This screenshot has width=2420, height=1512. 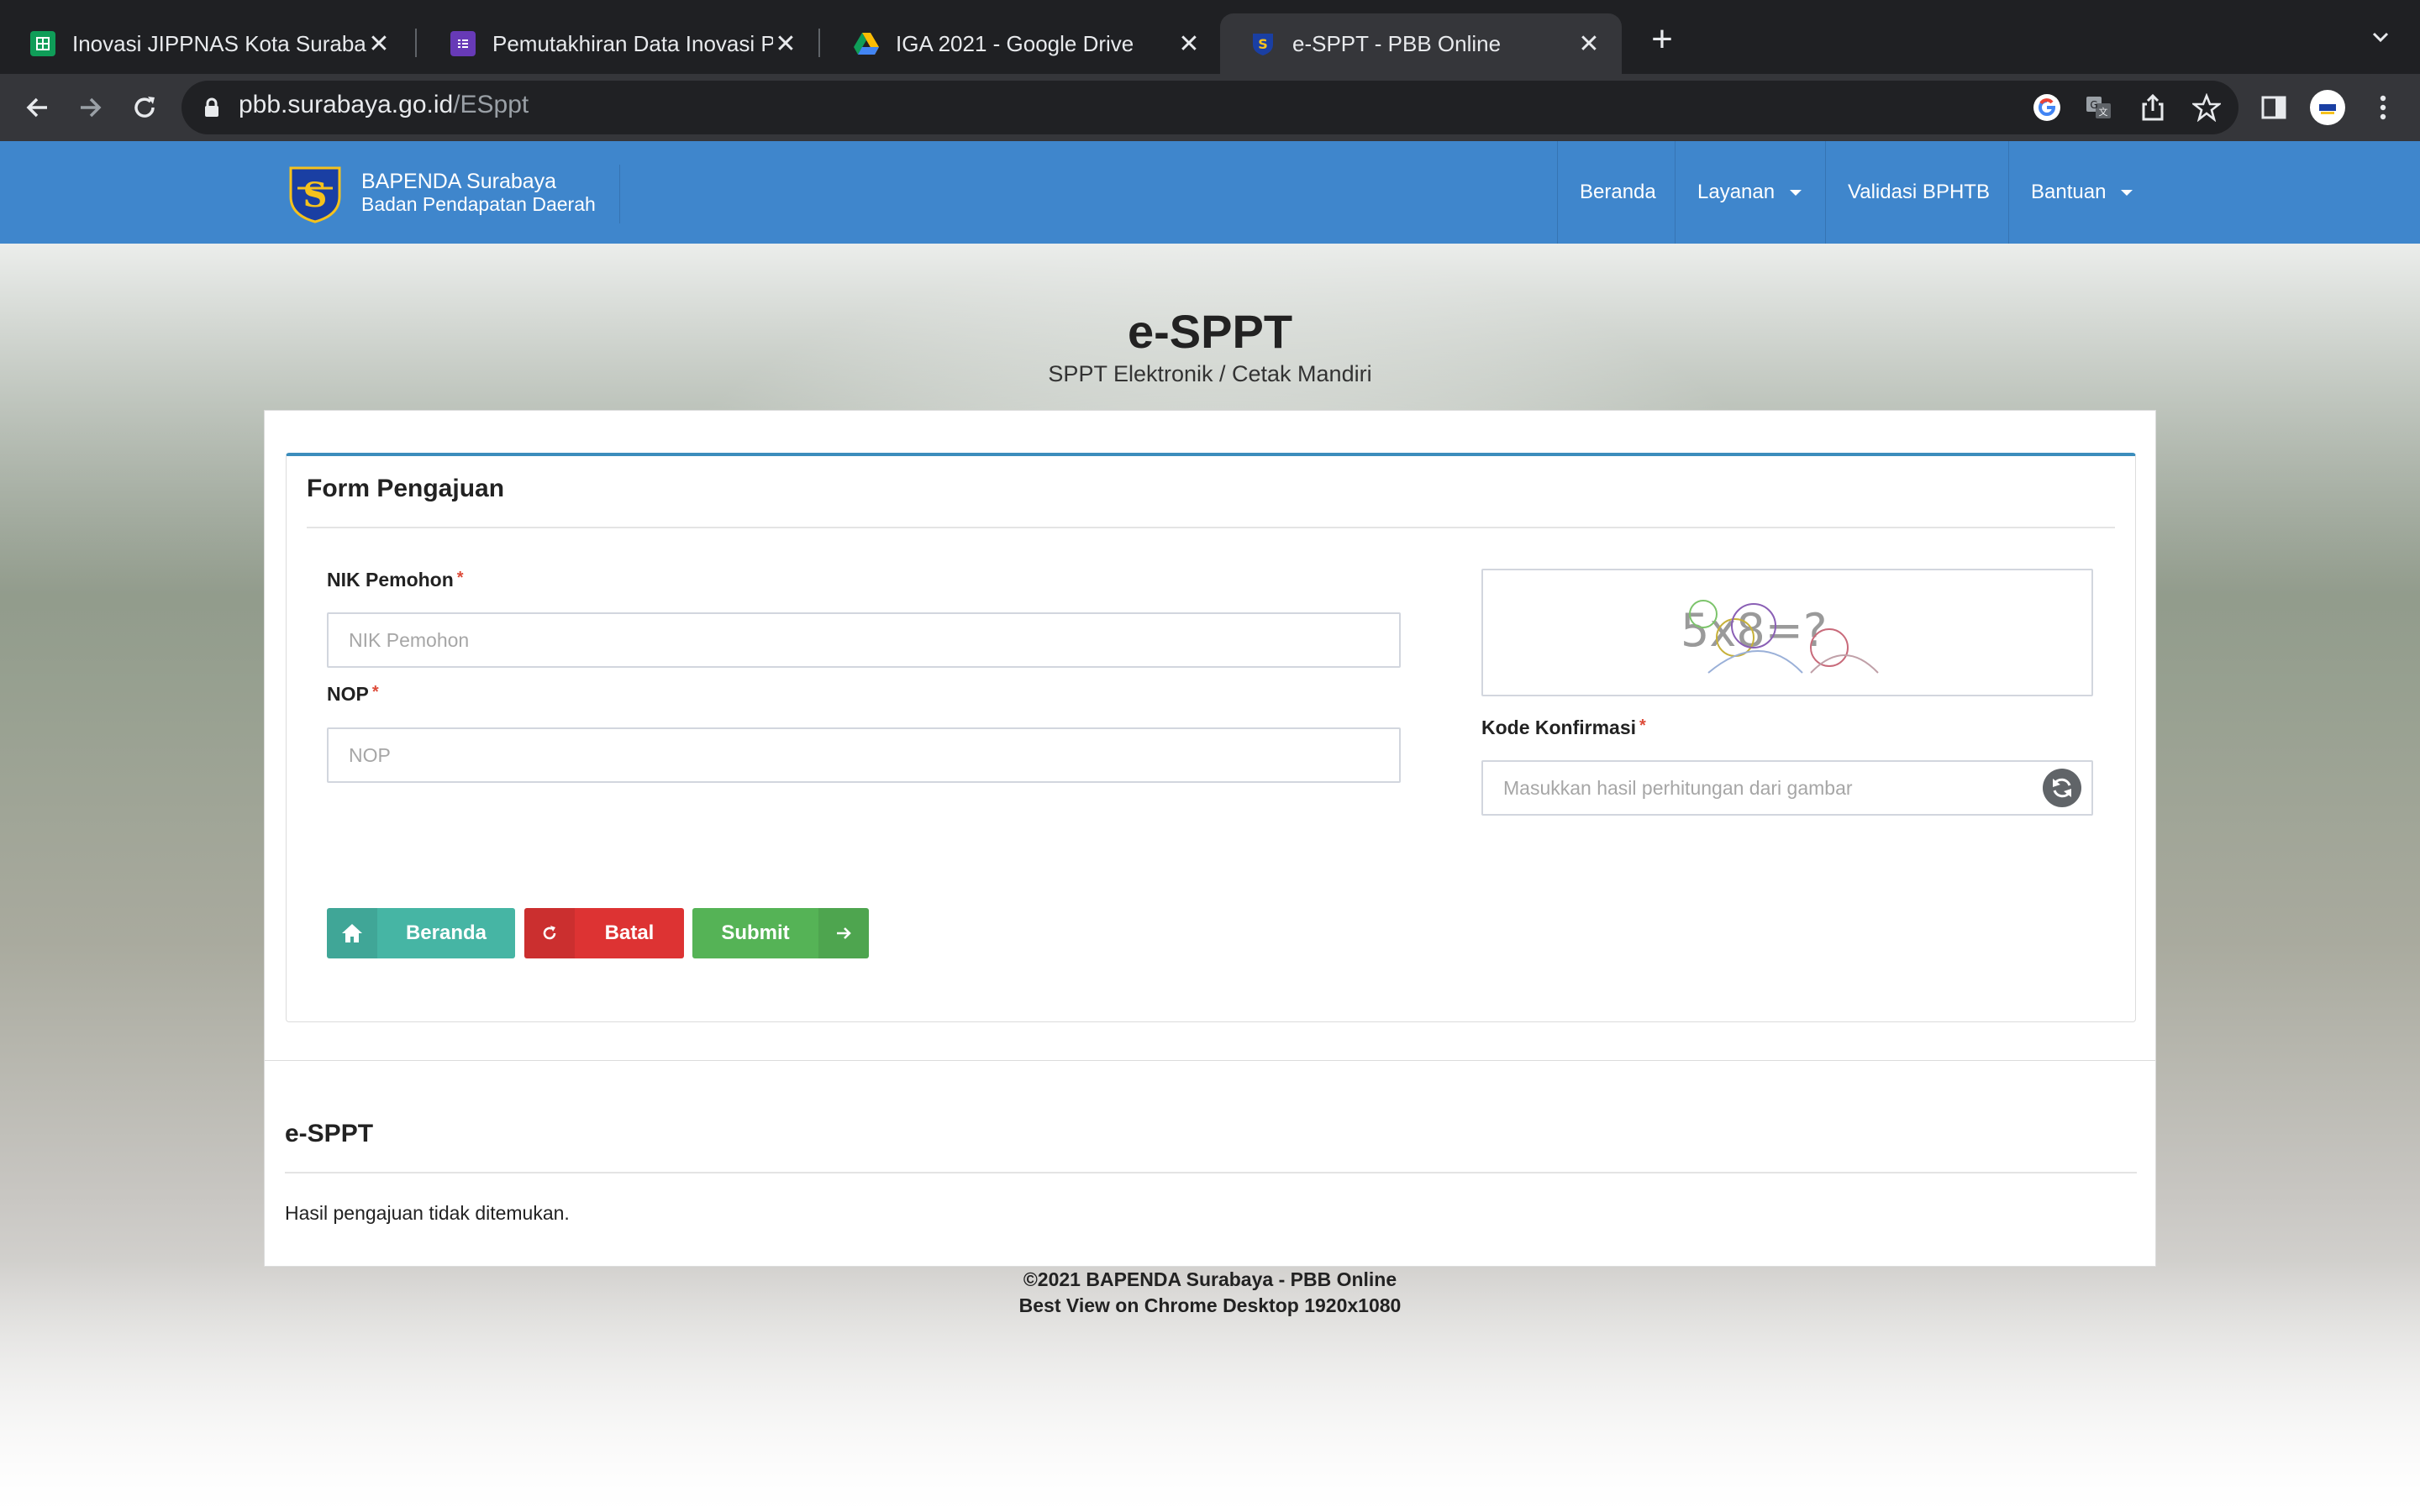 I want to click on browser-tab-drive: IGA 2021 - Google Drive ✕, so click(x=1022, y=43).